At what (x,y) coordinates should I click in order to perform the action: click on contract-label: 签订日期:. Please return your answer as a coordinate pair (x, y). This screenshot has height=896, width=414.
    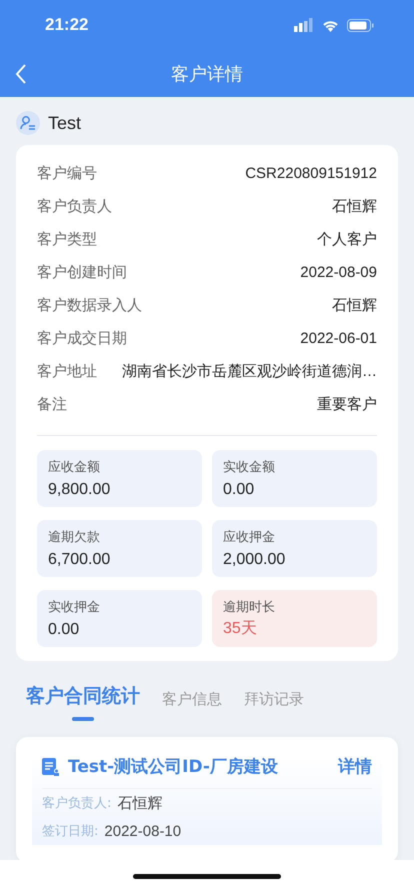
    Looking at the image, I should click on (70, 831).